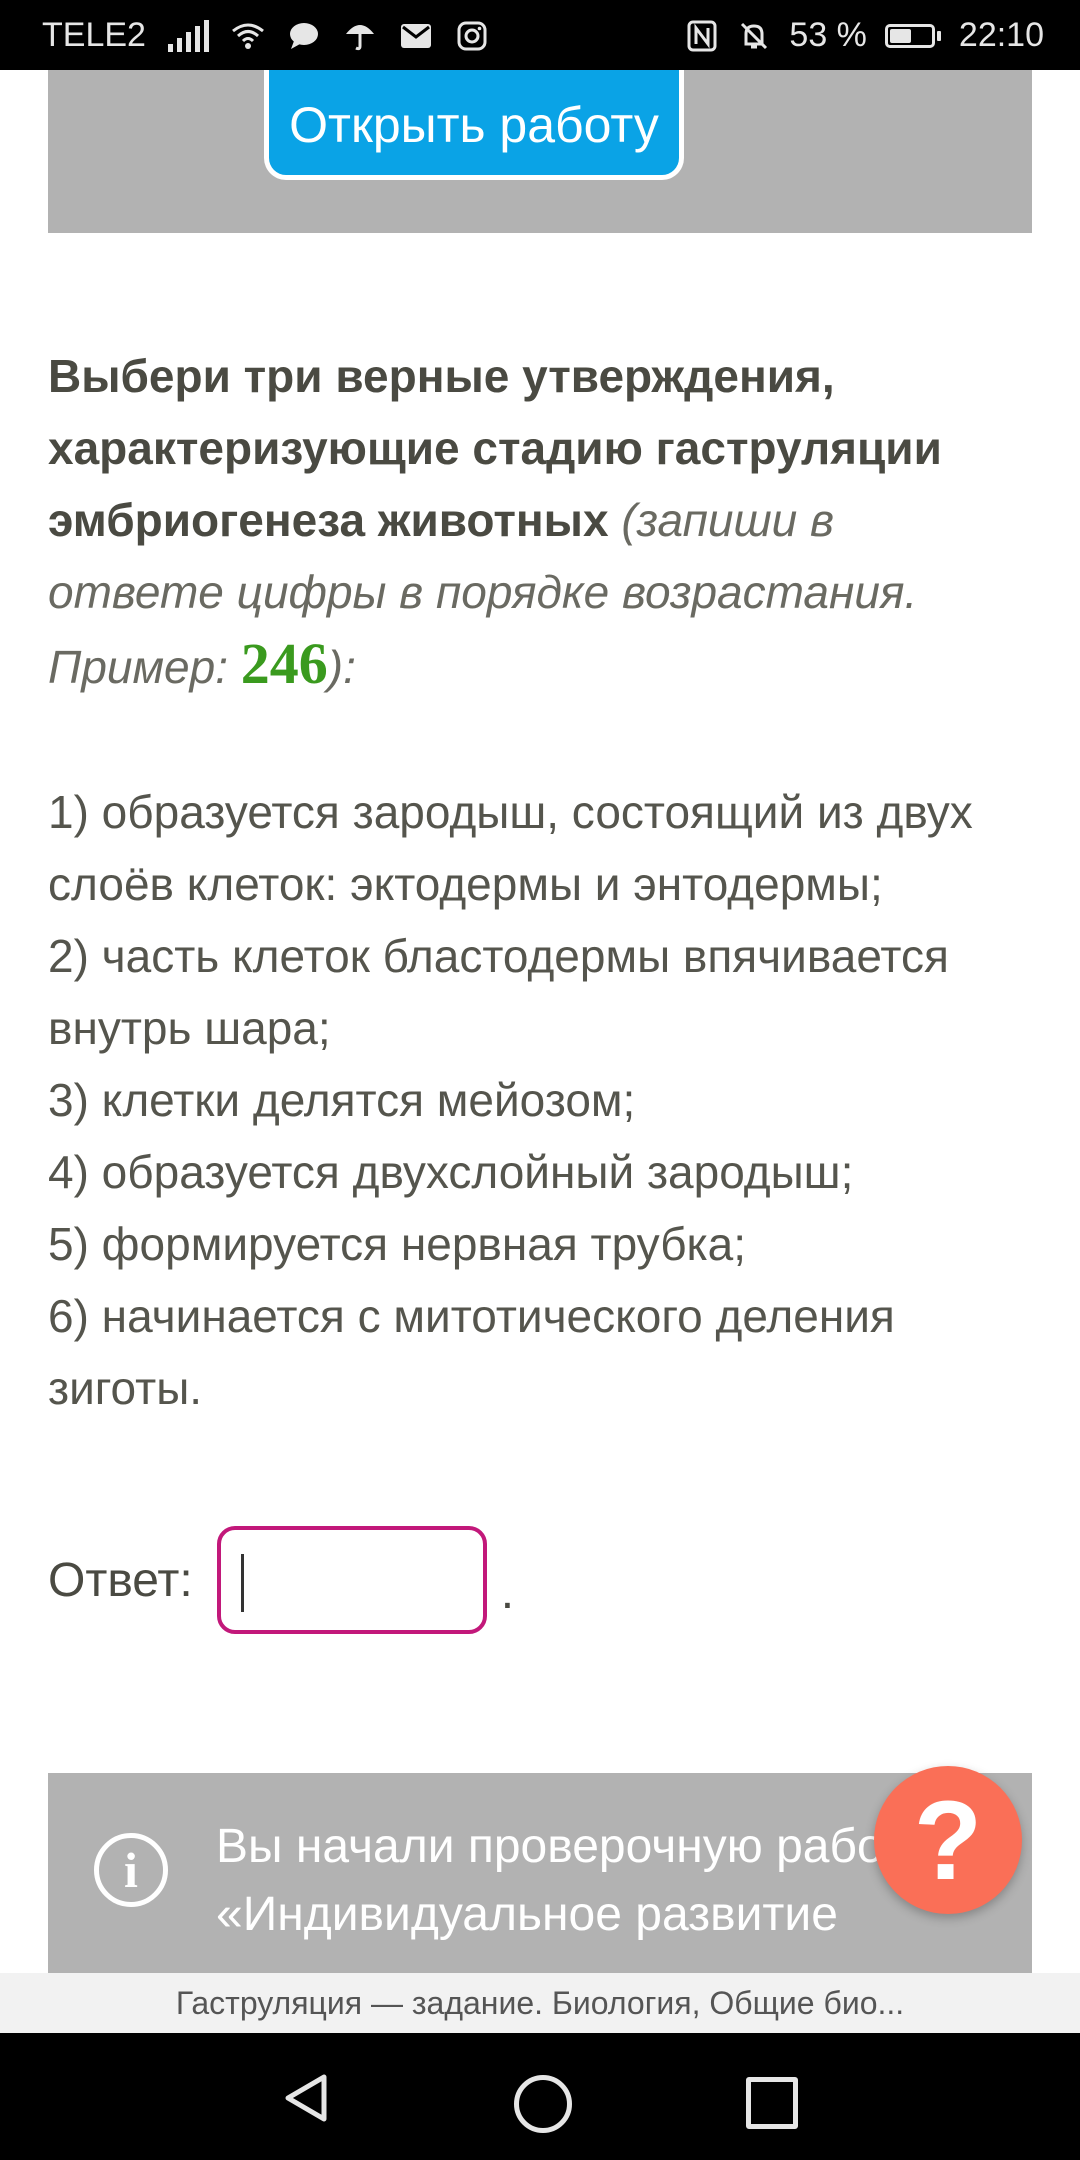  I want to click on clock: 22:10, so click(1001, 35).